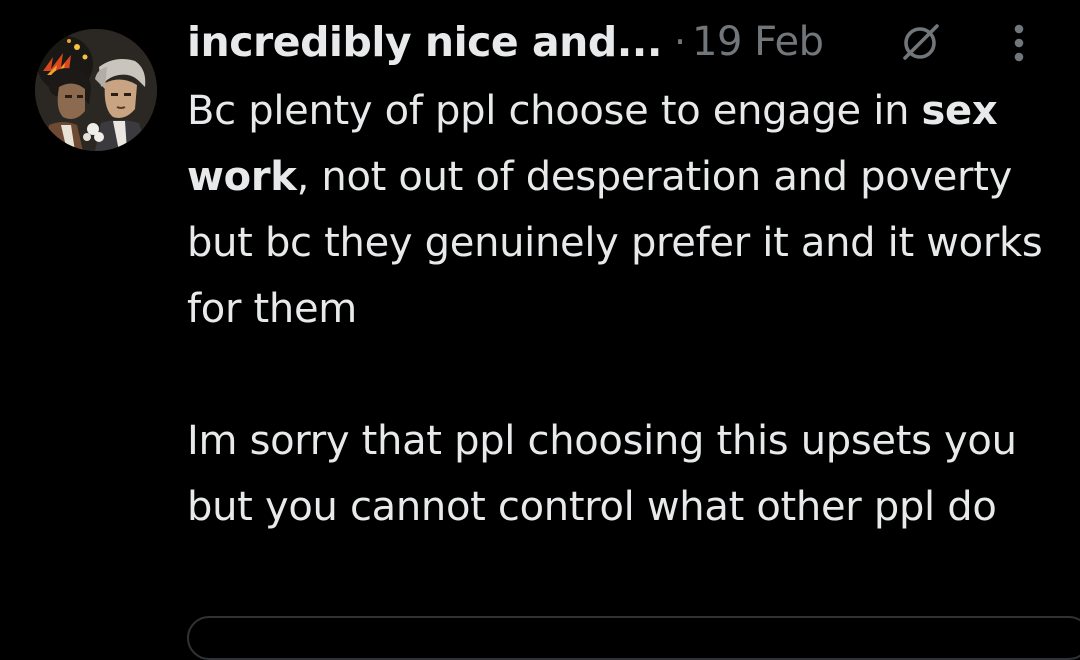 The height and width of the screenshot is (660, 1080). I want to click on avatar-image, so click(96, 90).